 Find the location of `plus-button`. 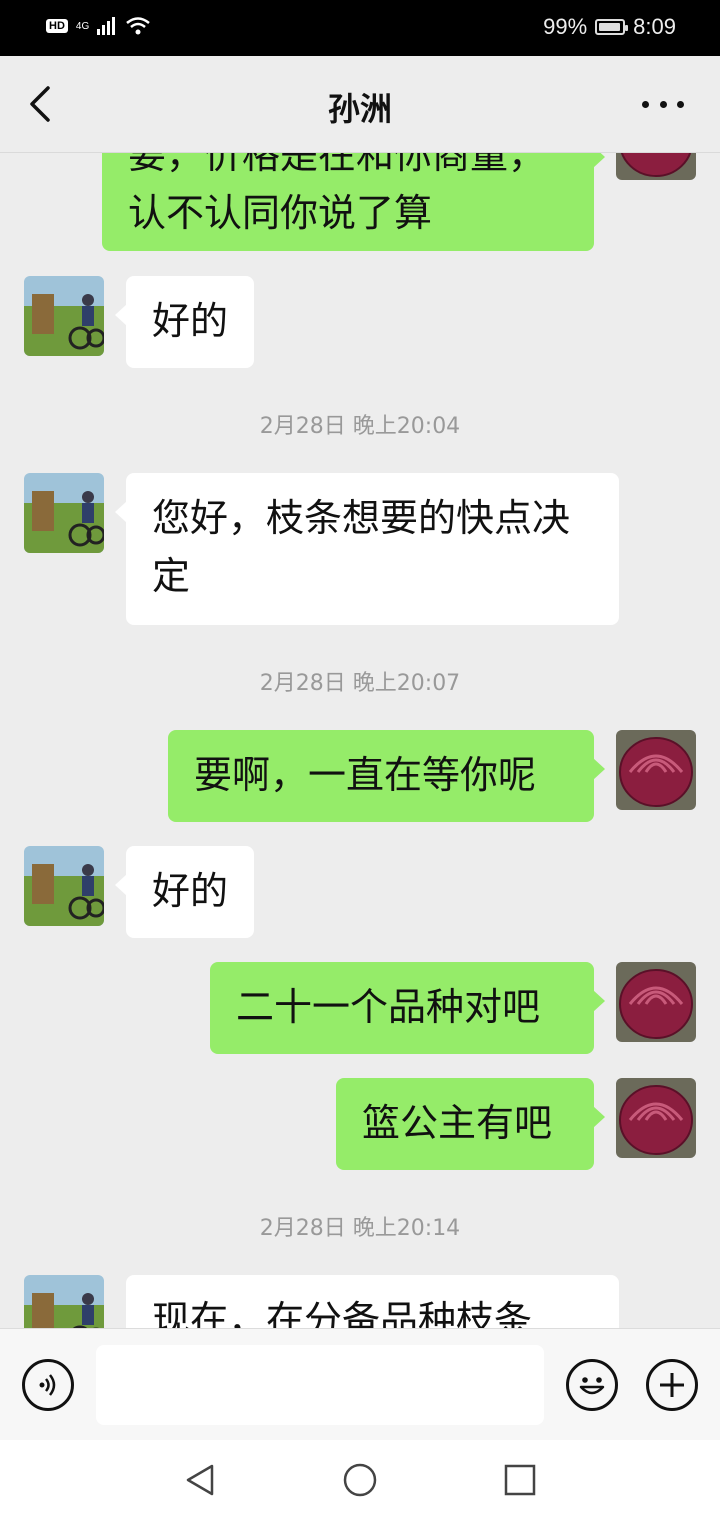

plus-button is located at coordinates (672, 1385).